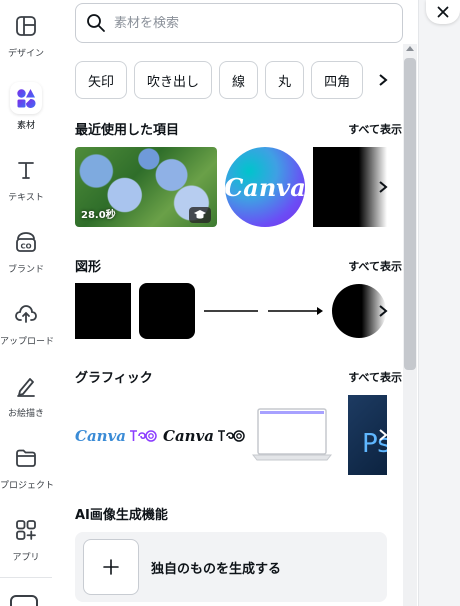 Image resolution: width=460 pixels, height=606 pixels. Describe the element at coordinates (239, 80) in the screenshot. I see `chip-line: 線` at that location.